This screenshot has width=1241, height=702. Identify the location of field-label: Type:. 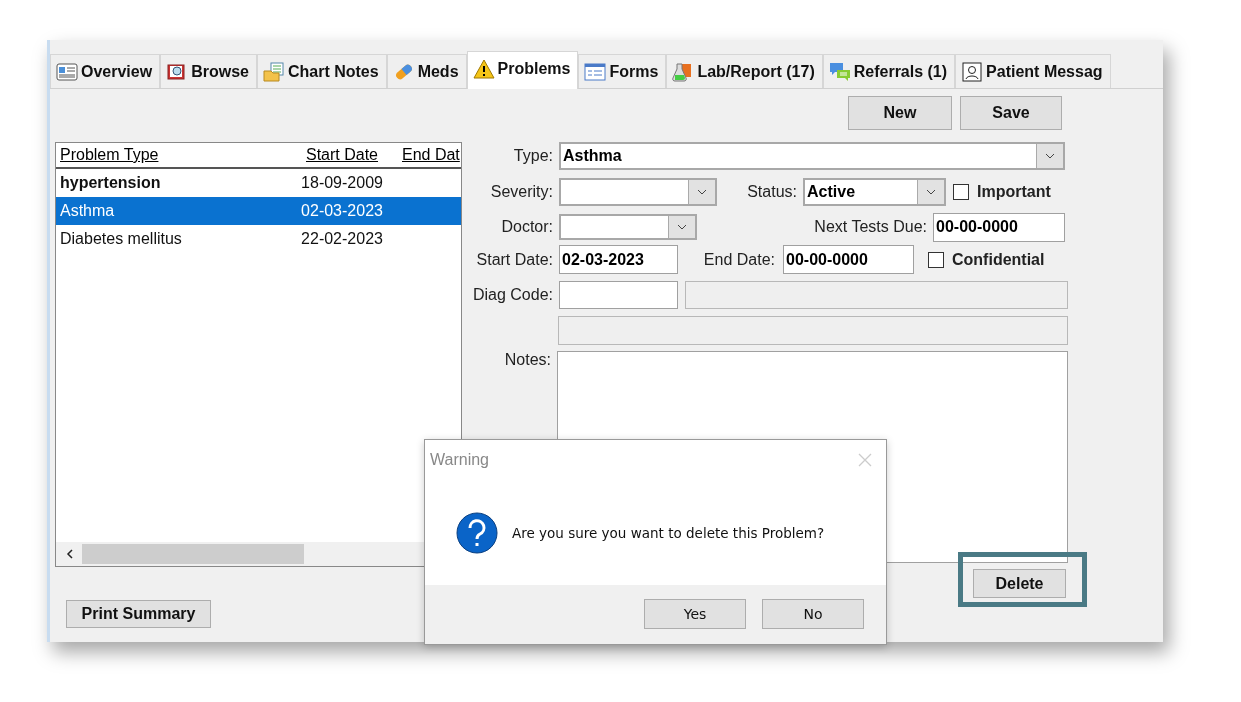
(532, 156).